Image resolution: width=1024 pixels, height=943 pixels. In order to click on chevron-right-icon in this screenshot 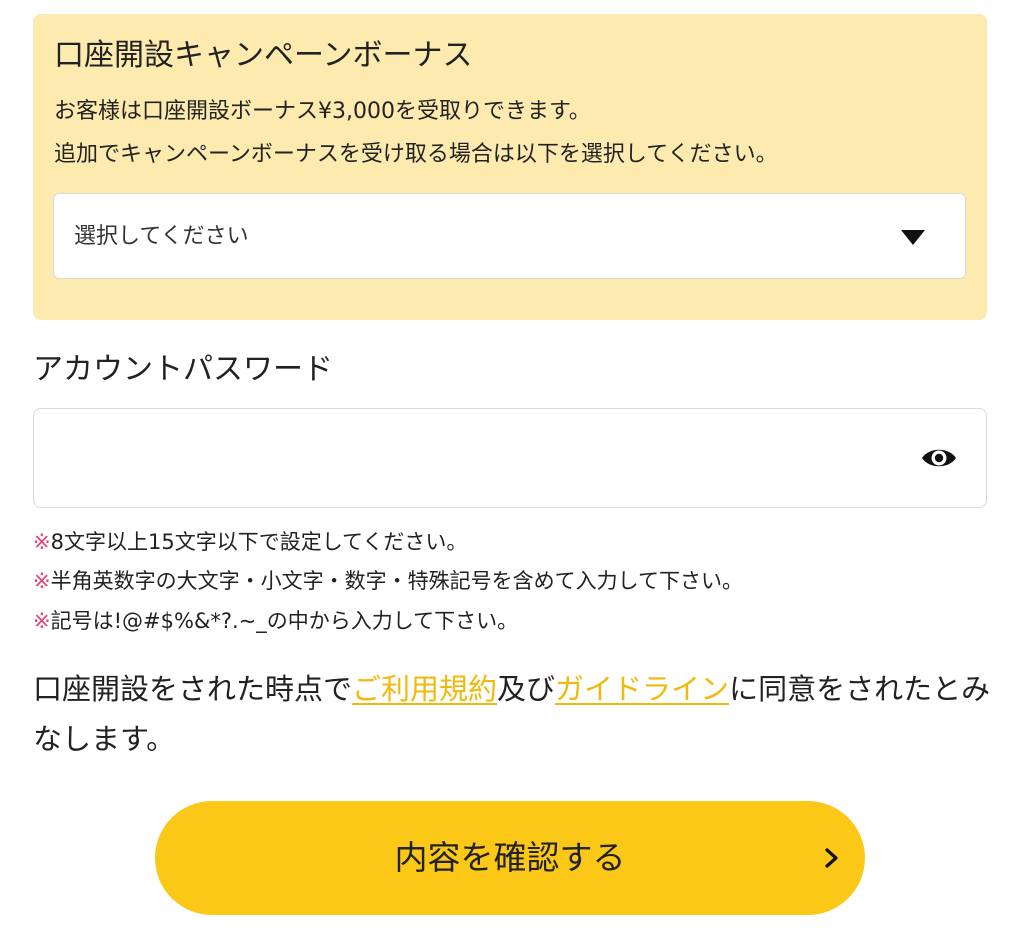, I will do `click(832, 858)`.